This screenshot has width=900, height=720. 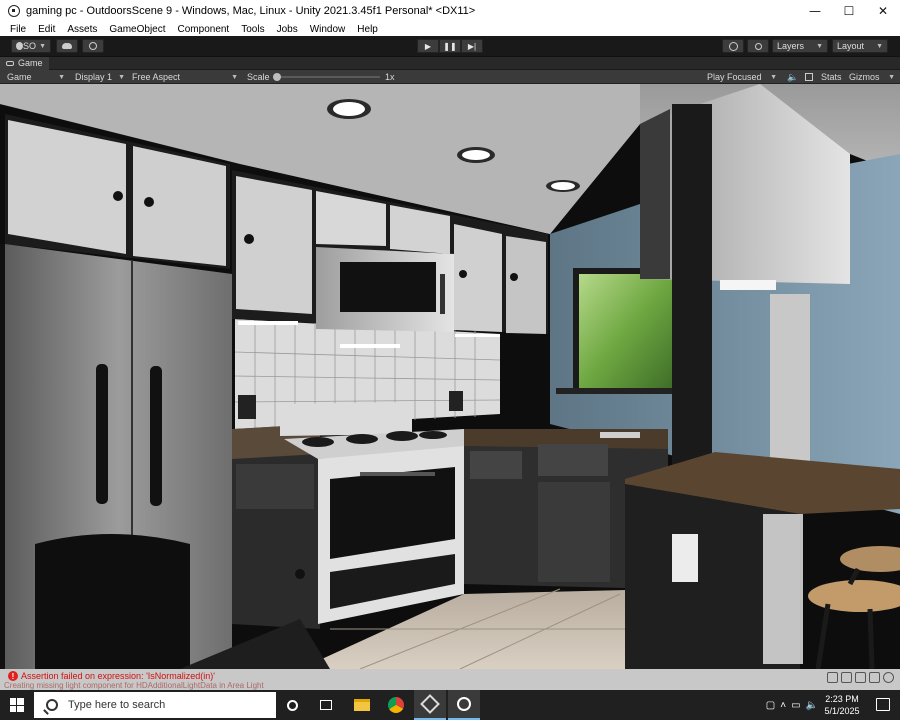 What do you see at coordinates (883, 11) in the screenshot?
I see `close-button: ✕` at bounding box center [883, 11].